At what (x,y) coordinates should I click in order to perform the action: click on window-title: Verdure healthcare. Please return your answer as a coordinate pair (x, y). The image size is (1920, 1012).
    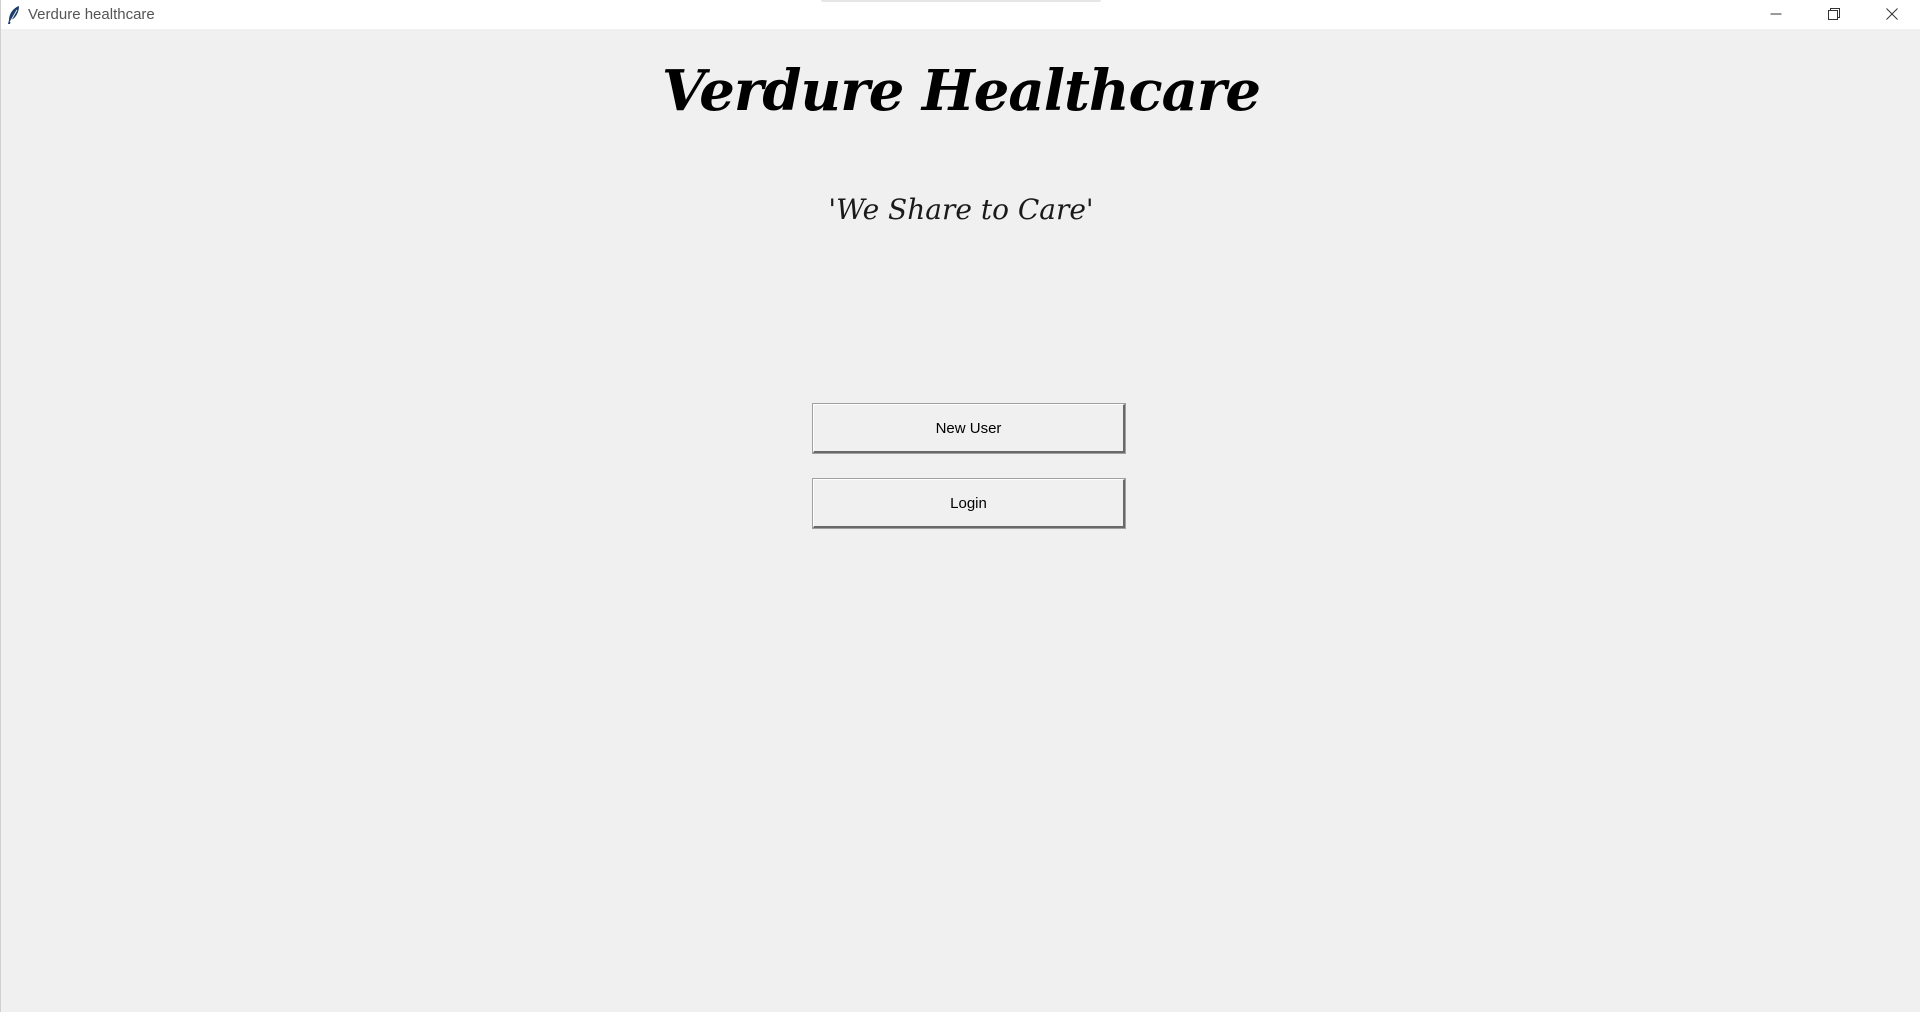
    Looking at the image, I should click on (91, 14).